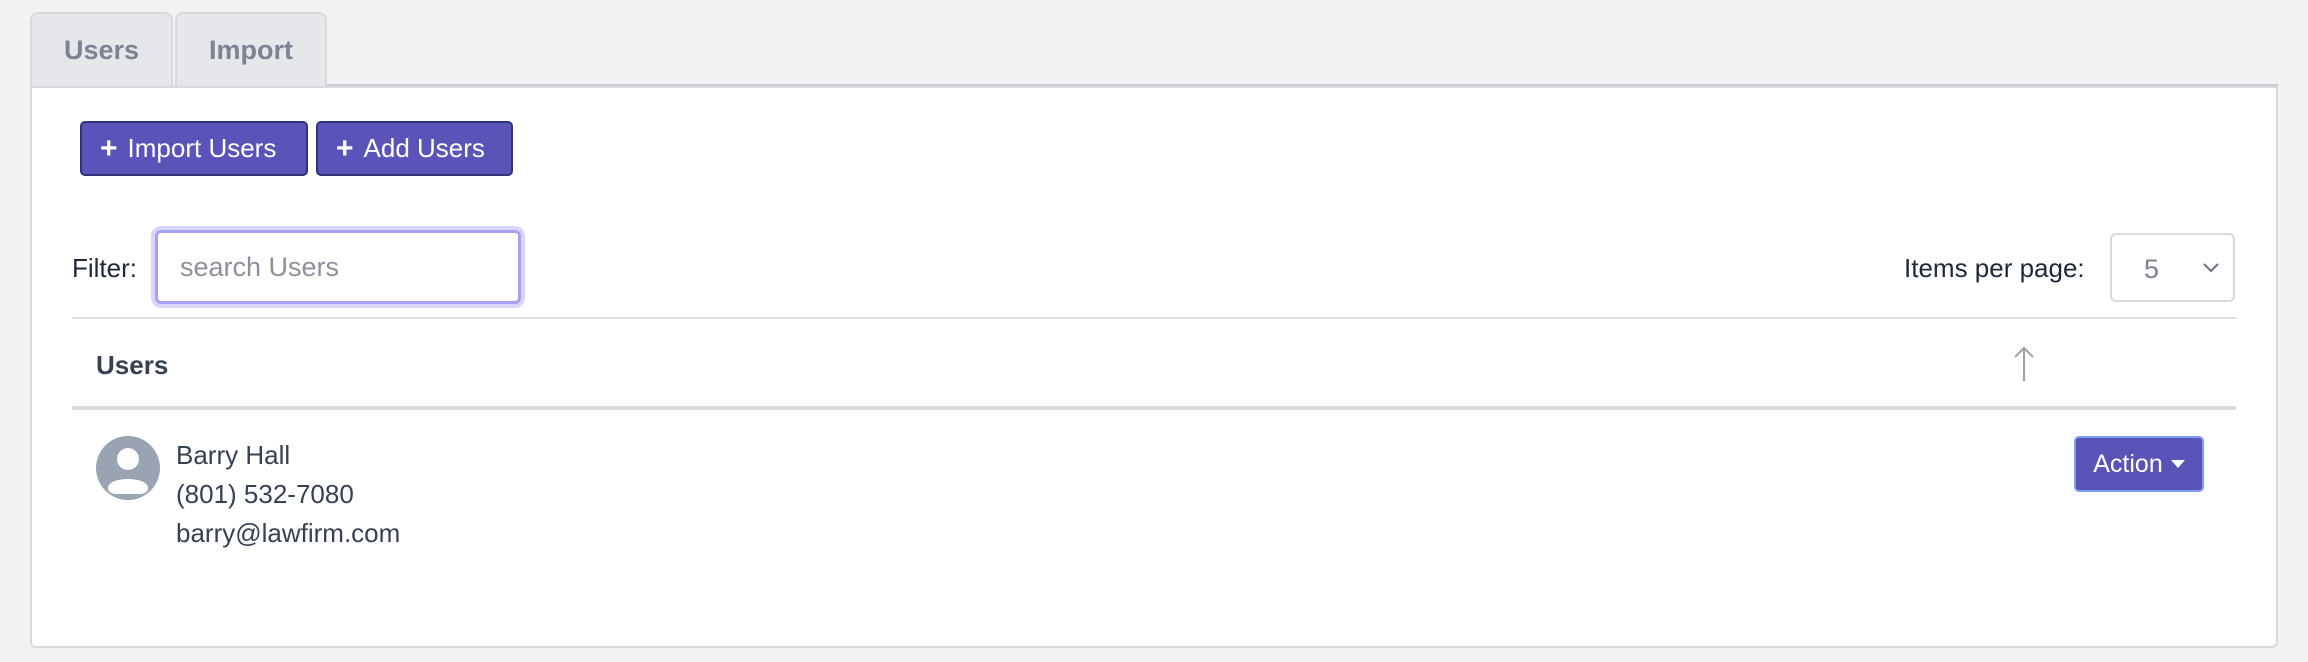 This screenshot has width=2308, height=662. Describe the element at coordinates (233, 455) in the screenshot. I see `user-name: Barry Hall` at that location.